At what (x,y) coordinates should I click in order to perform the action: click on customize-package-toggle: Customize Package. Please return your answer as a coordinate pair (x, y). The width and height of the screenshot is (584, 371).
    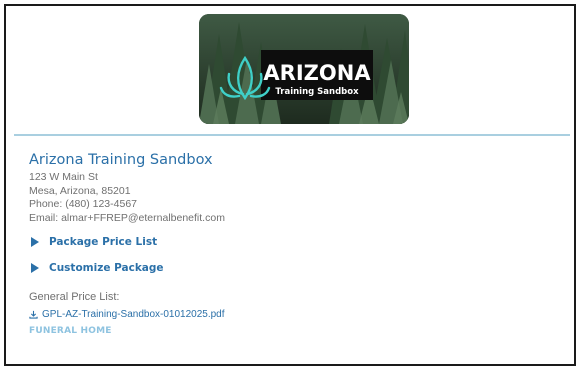
    Looking at the image, I should click on (299, 268).